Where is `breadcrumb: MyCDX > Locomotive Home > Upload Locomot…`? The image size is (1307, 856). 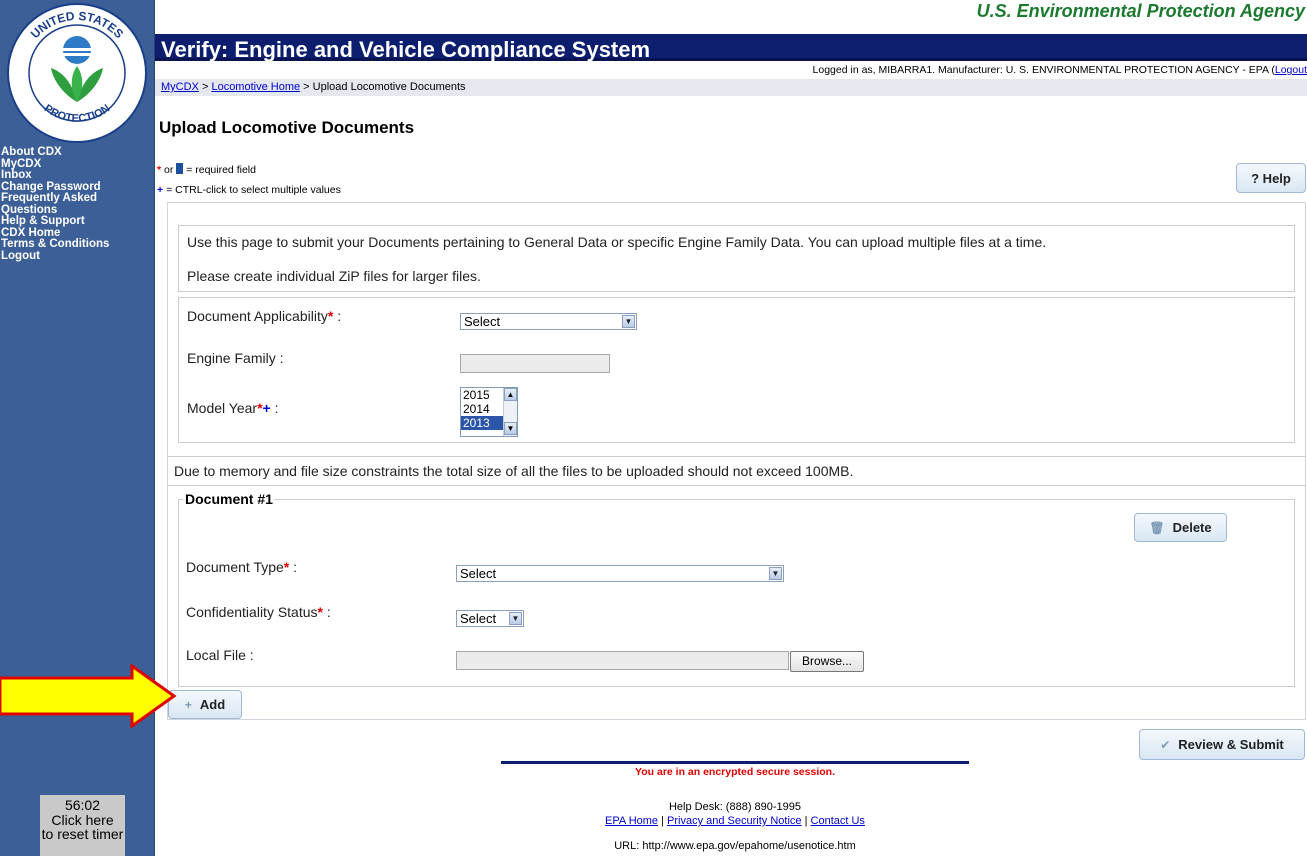
breadcrumb: MyCDX > Locomotive Home > Upload Locomot… is located at coordinates (731, 87).